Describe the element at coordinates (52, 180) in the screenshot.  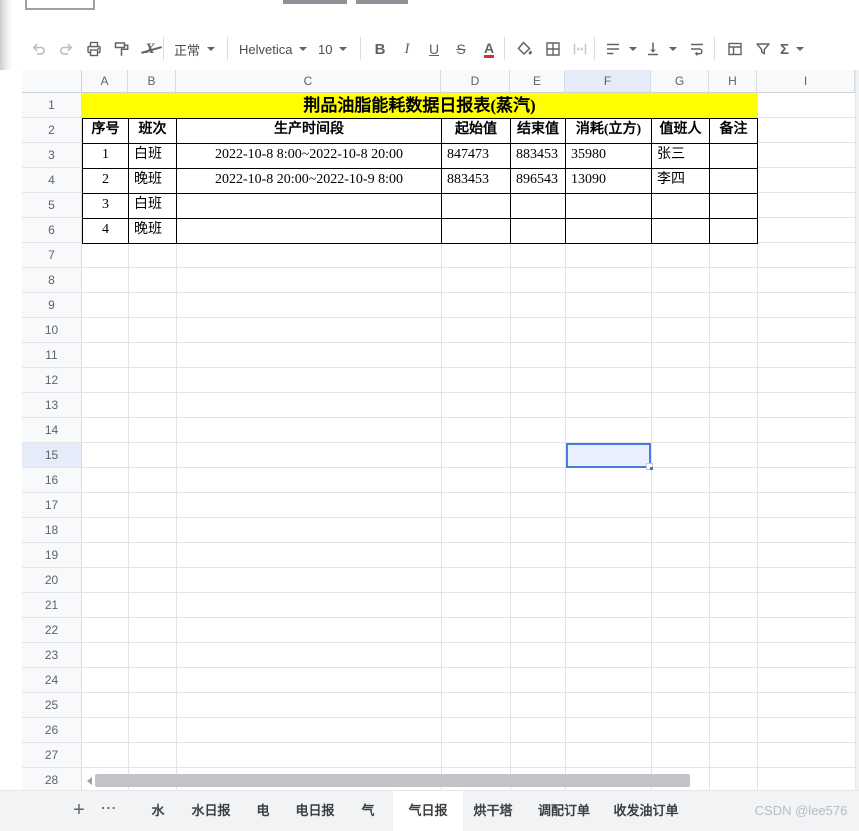
I see `row-header-4: 4` at that location.